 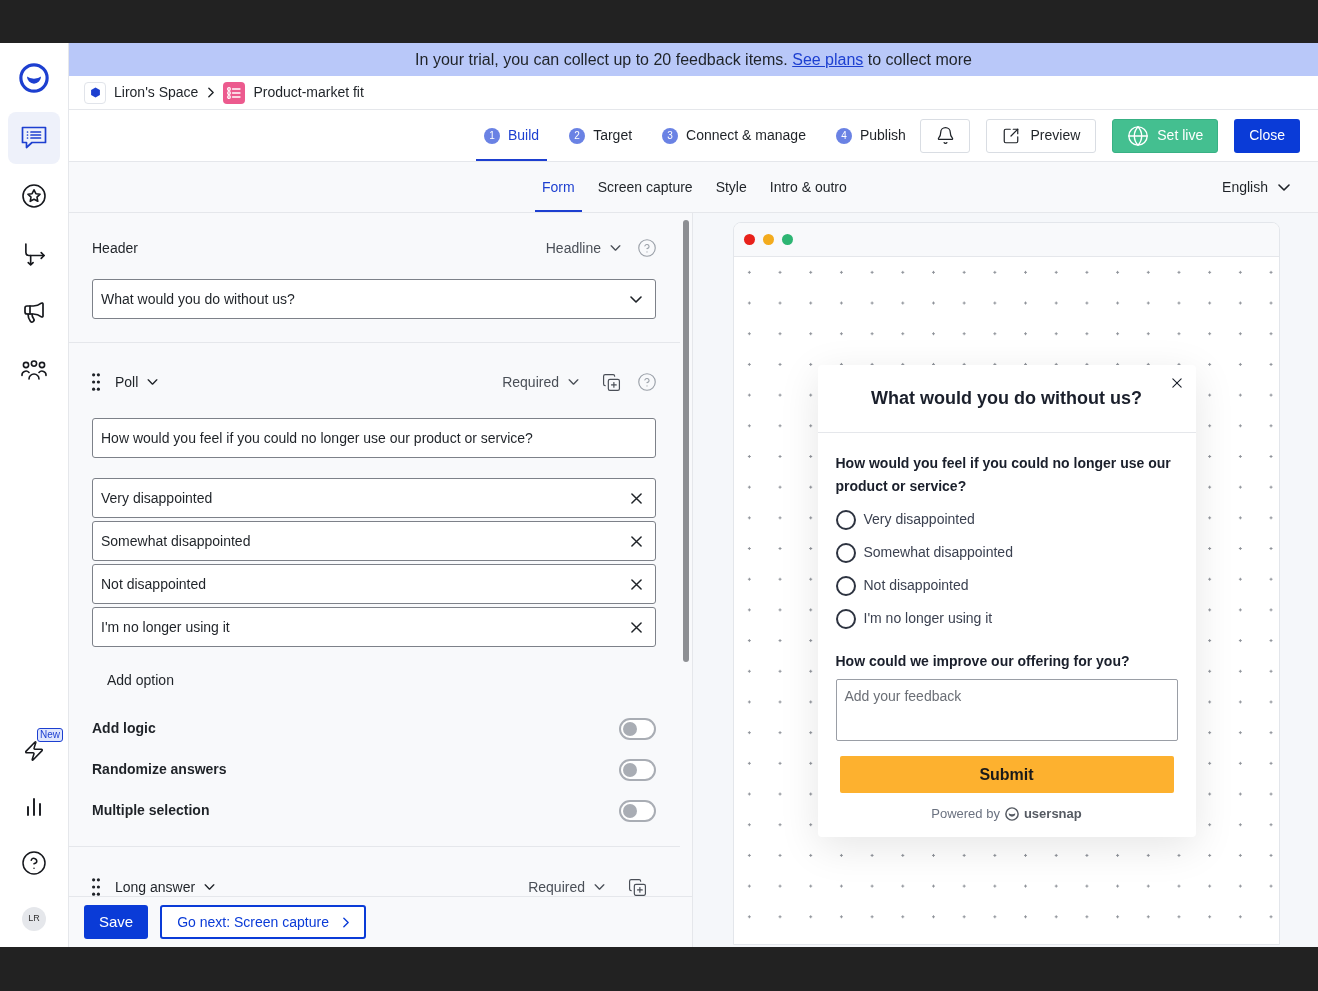 I want to click on widget-title: What would you do without us?, so click(x=1006, y=398).